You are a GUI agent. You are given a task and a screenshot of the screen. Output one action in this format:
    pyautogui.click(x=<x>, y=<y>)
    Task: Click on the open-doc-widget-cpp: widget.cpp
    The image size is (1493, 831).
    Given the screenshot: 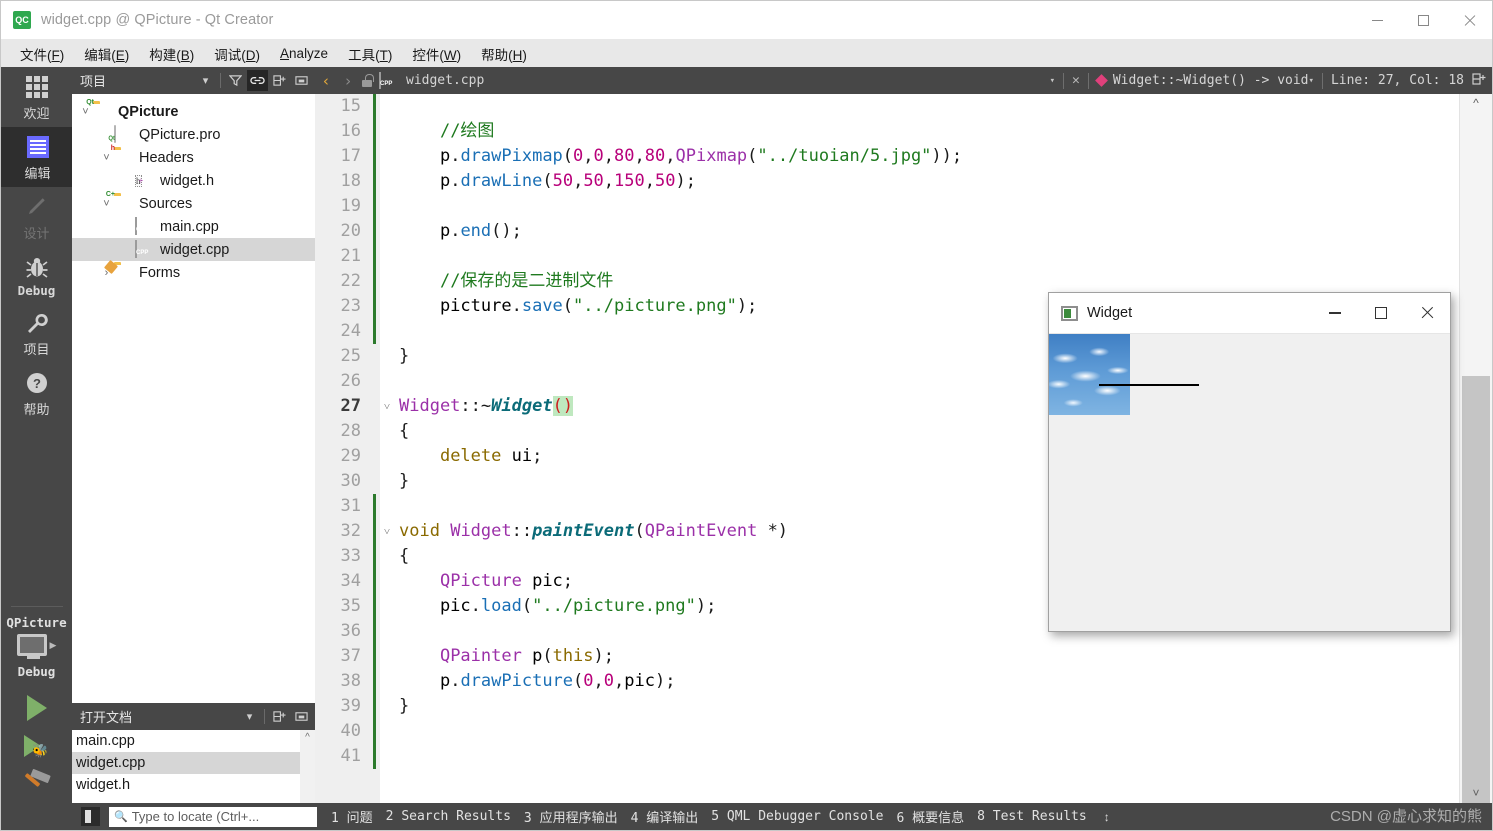 What is the action you would take?
    pyautogui.click(x=193, y=763)
    